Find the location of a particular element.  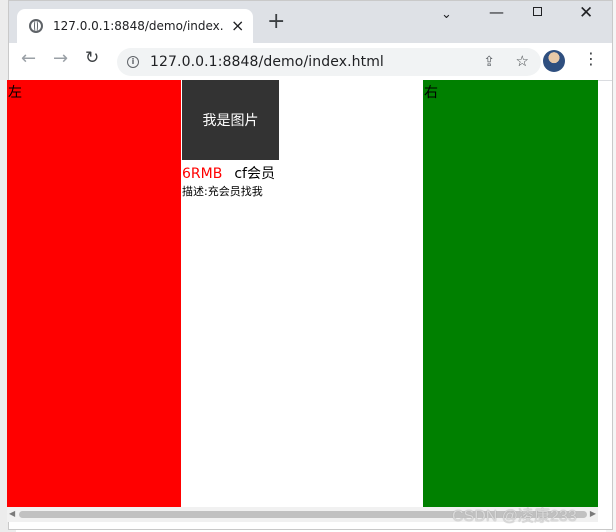

right-label: 右 is located at coordinates (431, 93).